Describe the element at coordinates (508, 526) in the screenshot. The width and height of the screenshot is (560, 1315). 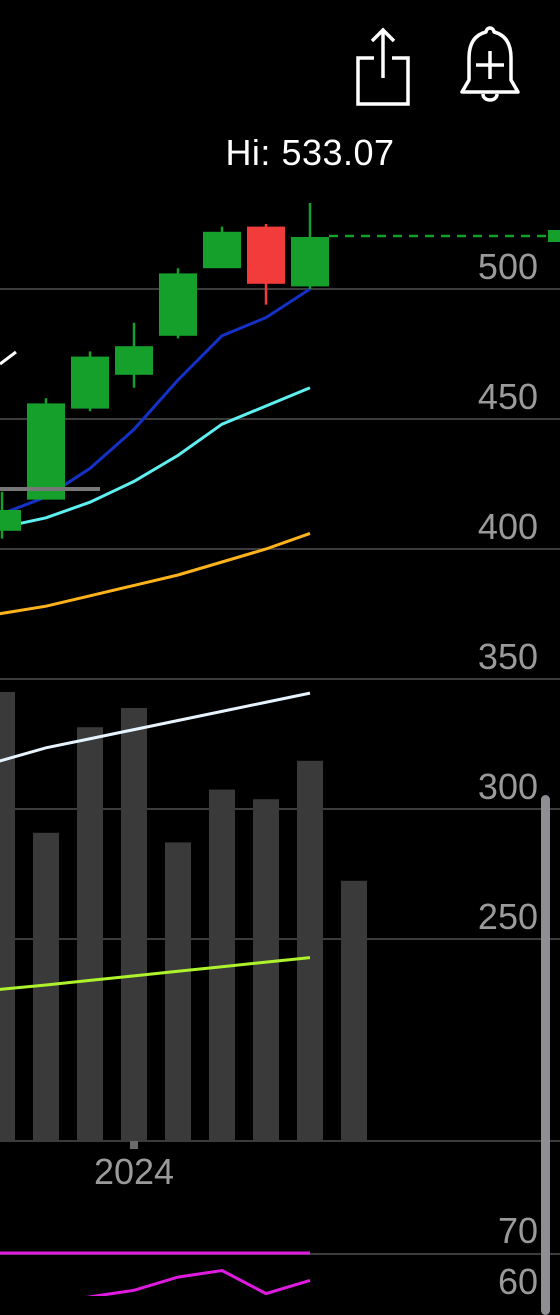
I see `y-tick-label-400: 400` at that location.